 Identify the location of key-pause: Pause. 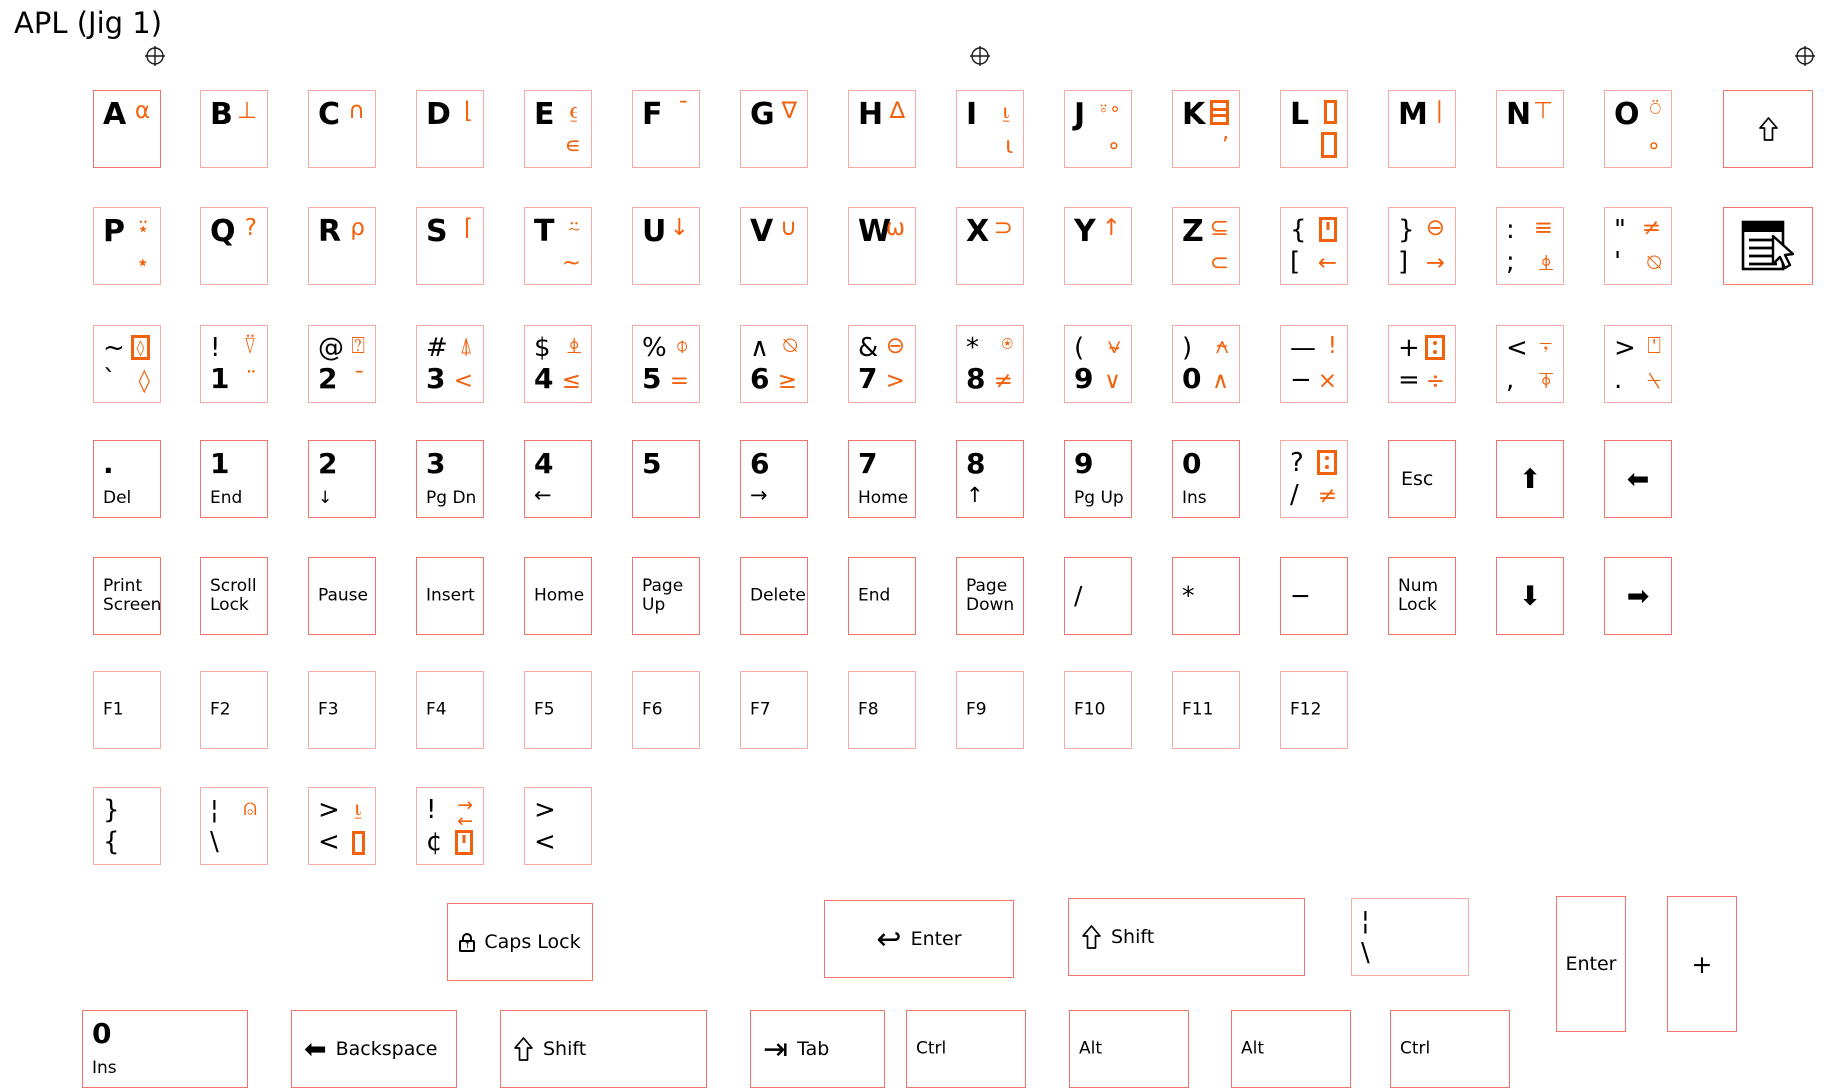
(342, 596).